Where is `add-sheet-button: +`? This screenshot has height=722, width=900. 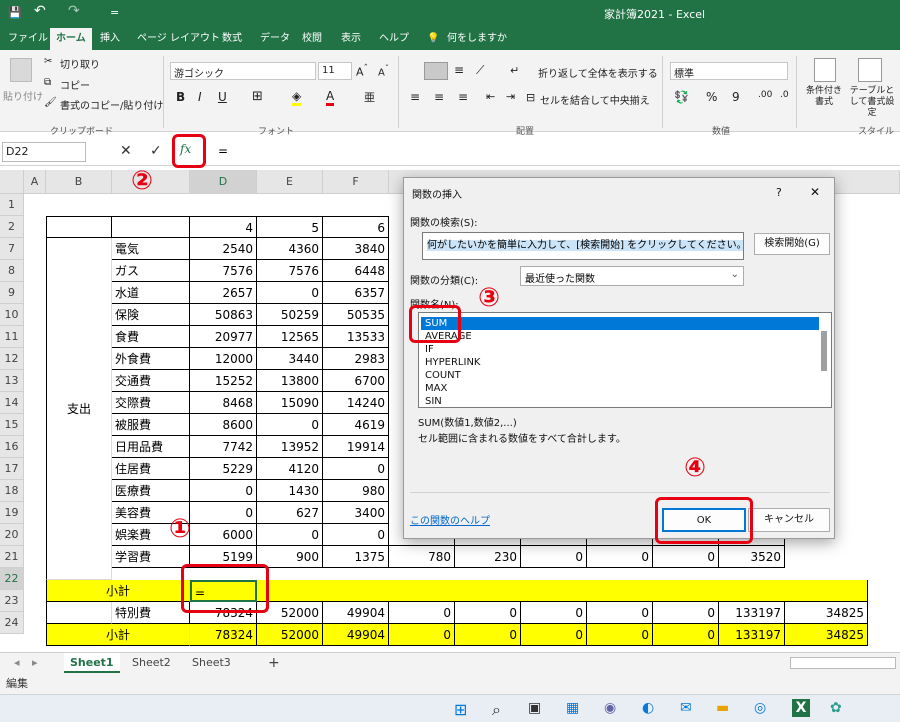 add-sheet-button: + is located at coordinates (274, 663).